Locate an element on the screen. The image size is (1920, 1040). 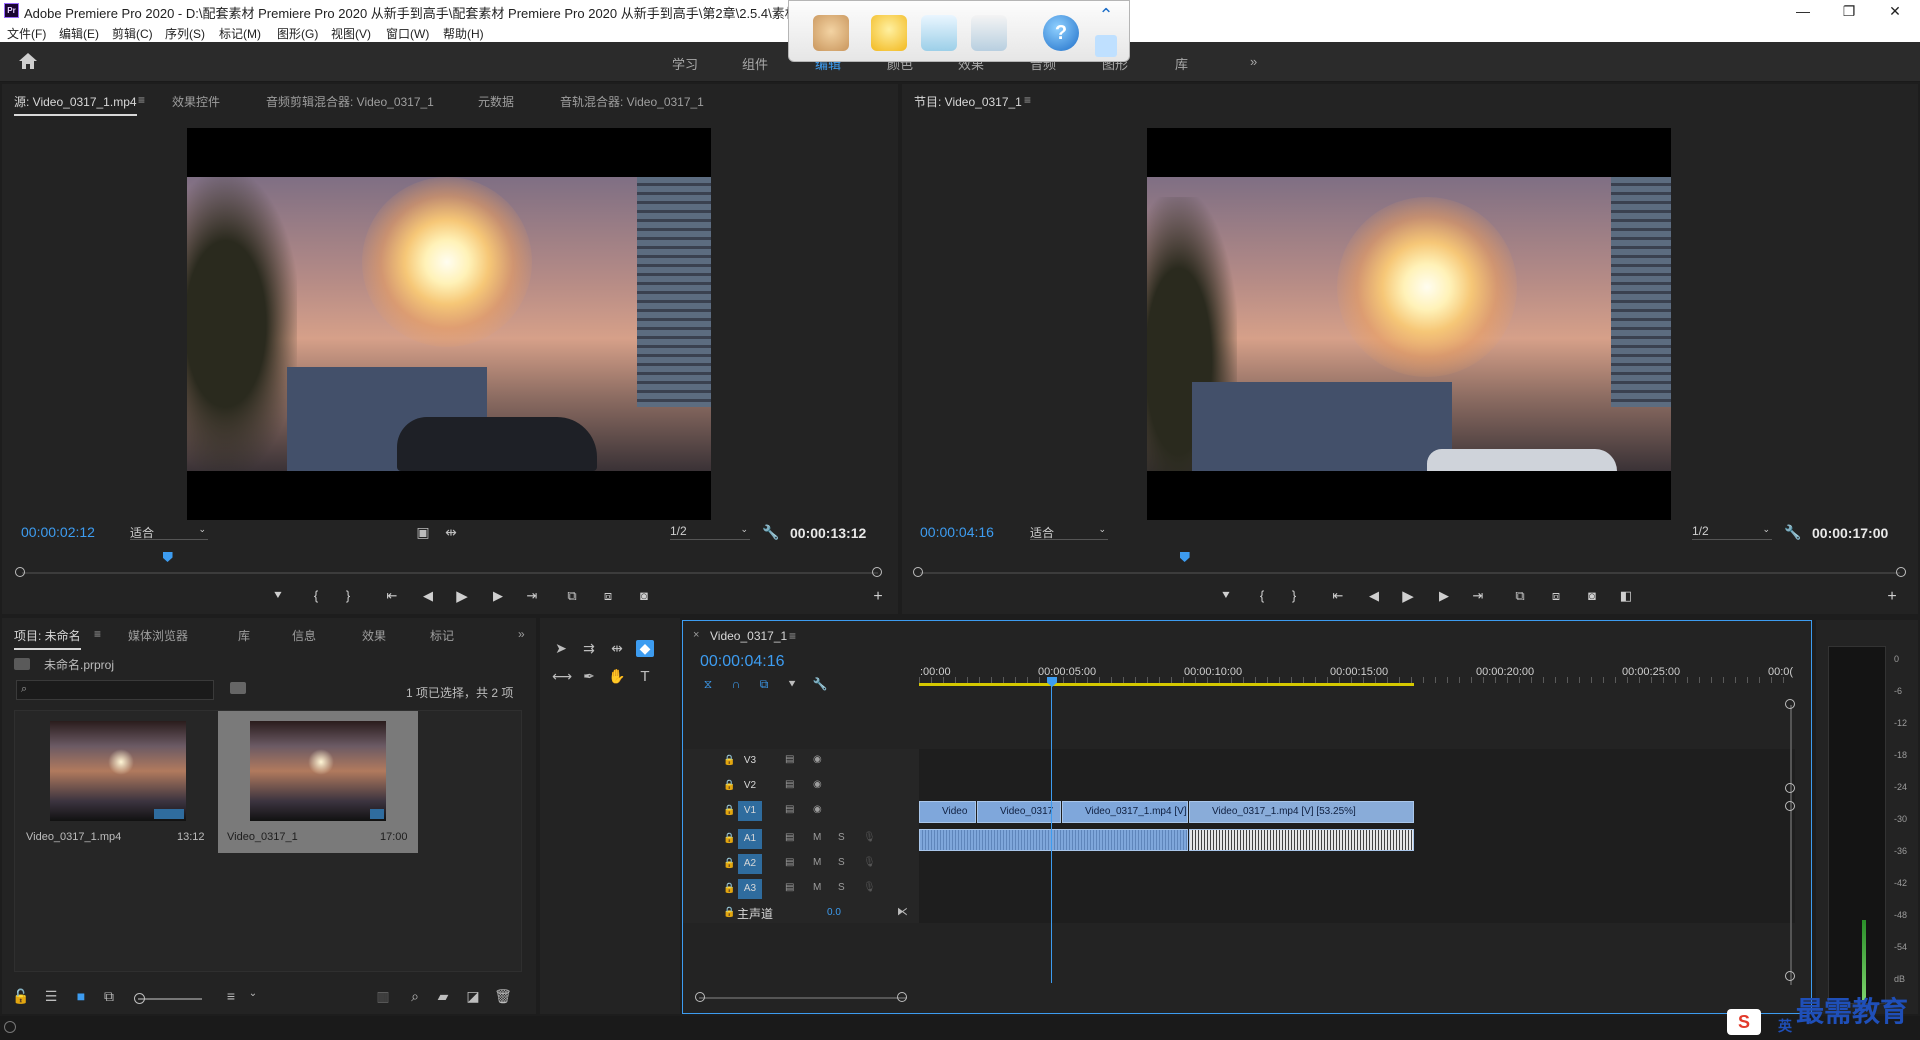
tab-audio-clip-mixer: 音频剪辑混合器: Video_0317_1 is located at coordinates (350, 101).